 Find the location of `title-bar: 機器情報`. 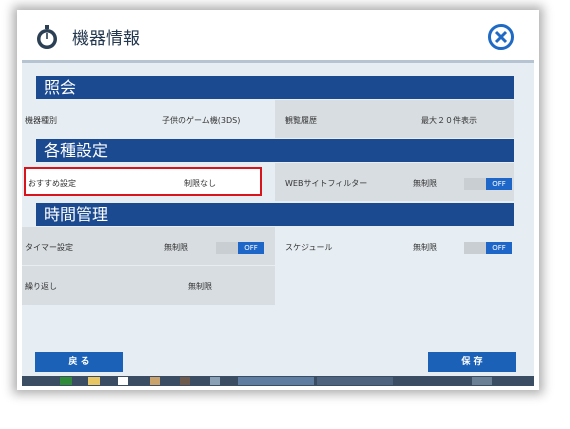

title-bar: 機器情報 is located at coordinates (278, 38).